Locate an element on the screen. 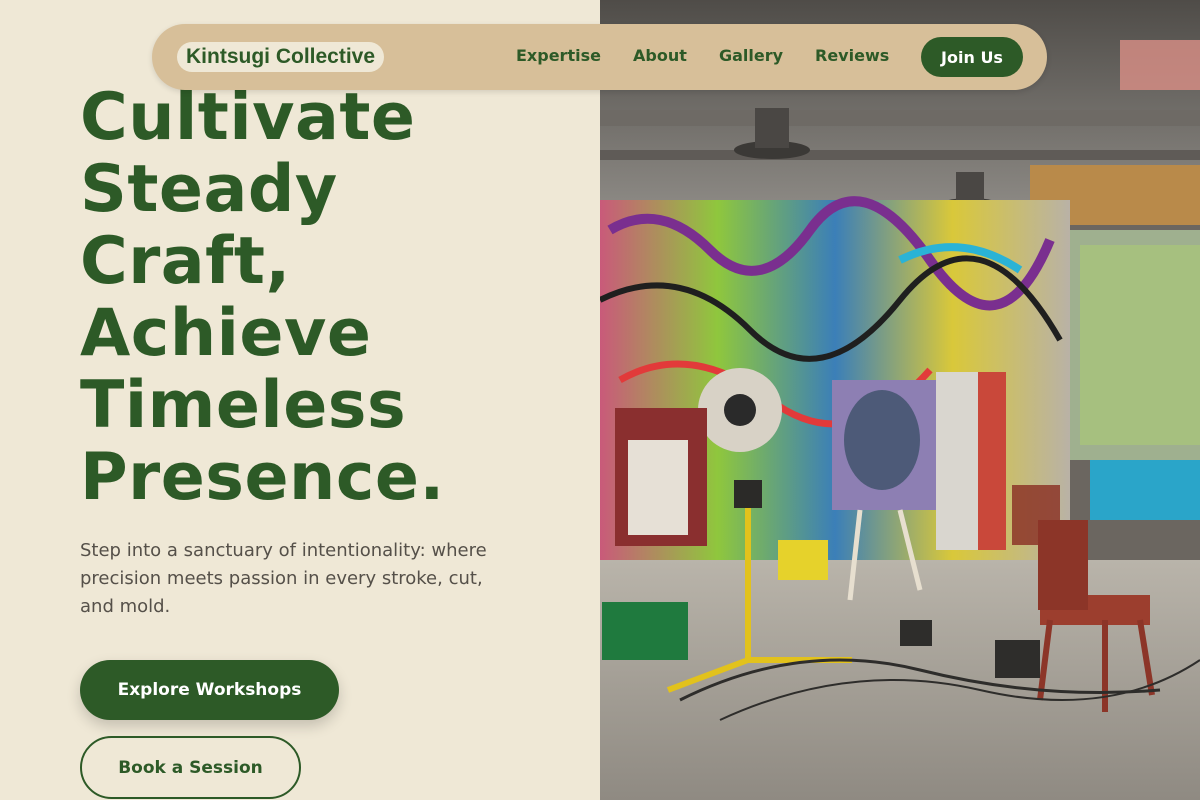  nav-link-reviews: Reviews is located at coordinates (852, 55).